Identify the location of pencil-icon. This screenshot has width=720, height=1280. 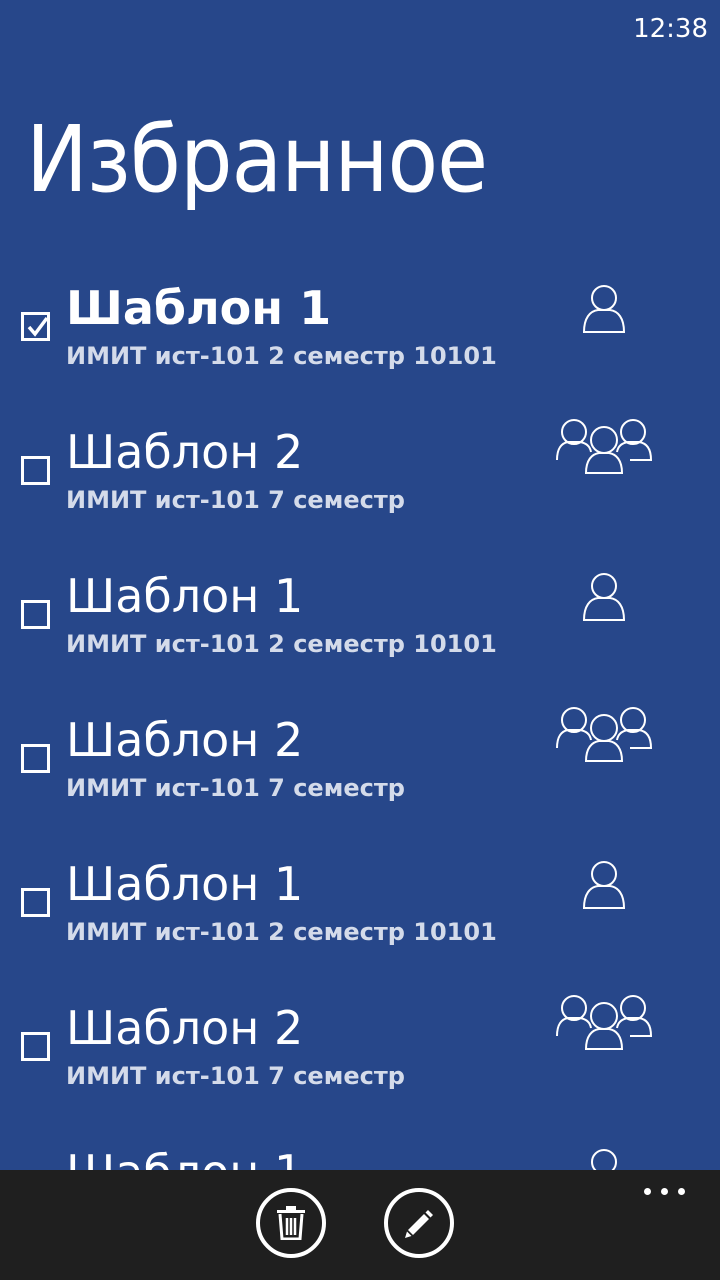
(419, 1224).